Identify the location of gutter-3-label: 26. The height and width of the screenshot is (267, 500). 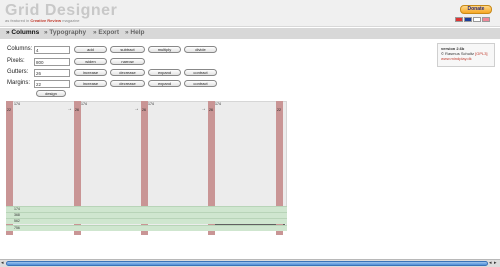
(211, 110).